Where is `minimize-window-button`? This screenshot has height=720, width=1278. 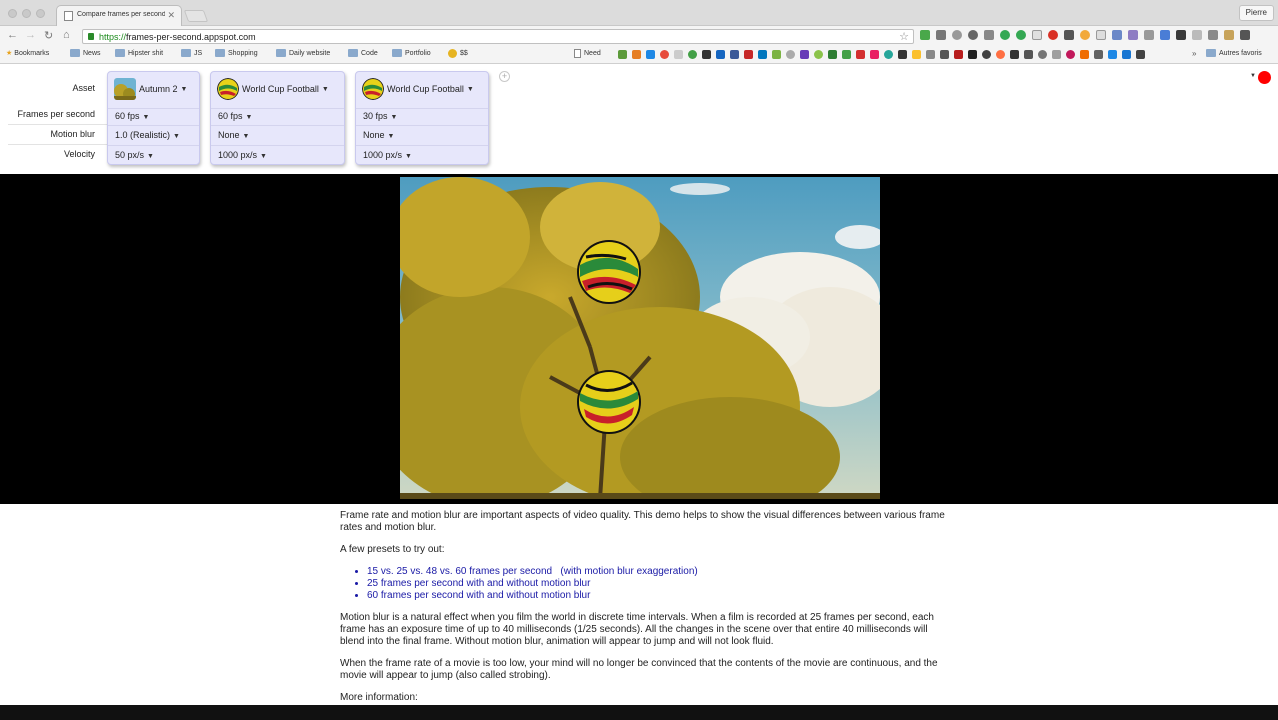
minimize-window-button is located at coordinates (26, 13).